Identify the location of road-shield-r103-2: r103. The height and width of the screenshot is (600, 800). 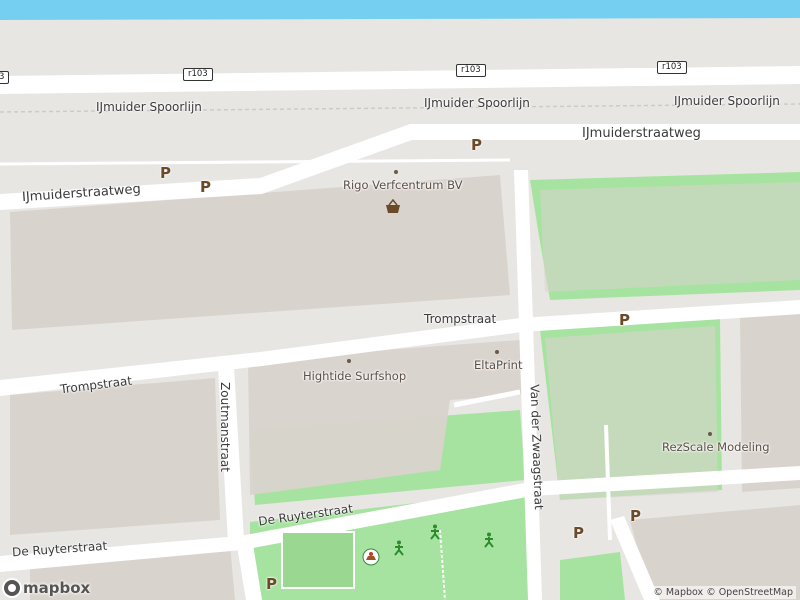
(471, 70).